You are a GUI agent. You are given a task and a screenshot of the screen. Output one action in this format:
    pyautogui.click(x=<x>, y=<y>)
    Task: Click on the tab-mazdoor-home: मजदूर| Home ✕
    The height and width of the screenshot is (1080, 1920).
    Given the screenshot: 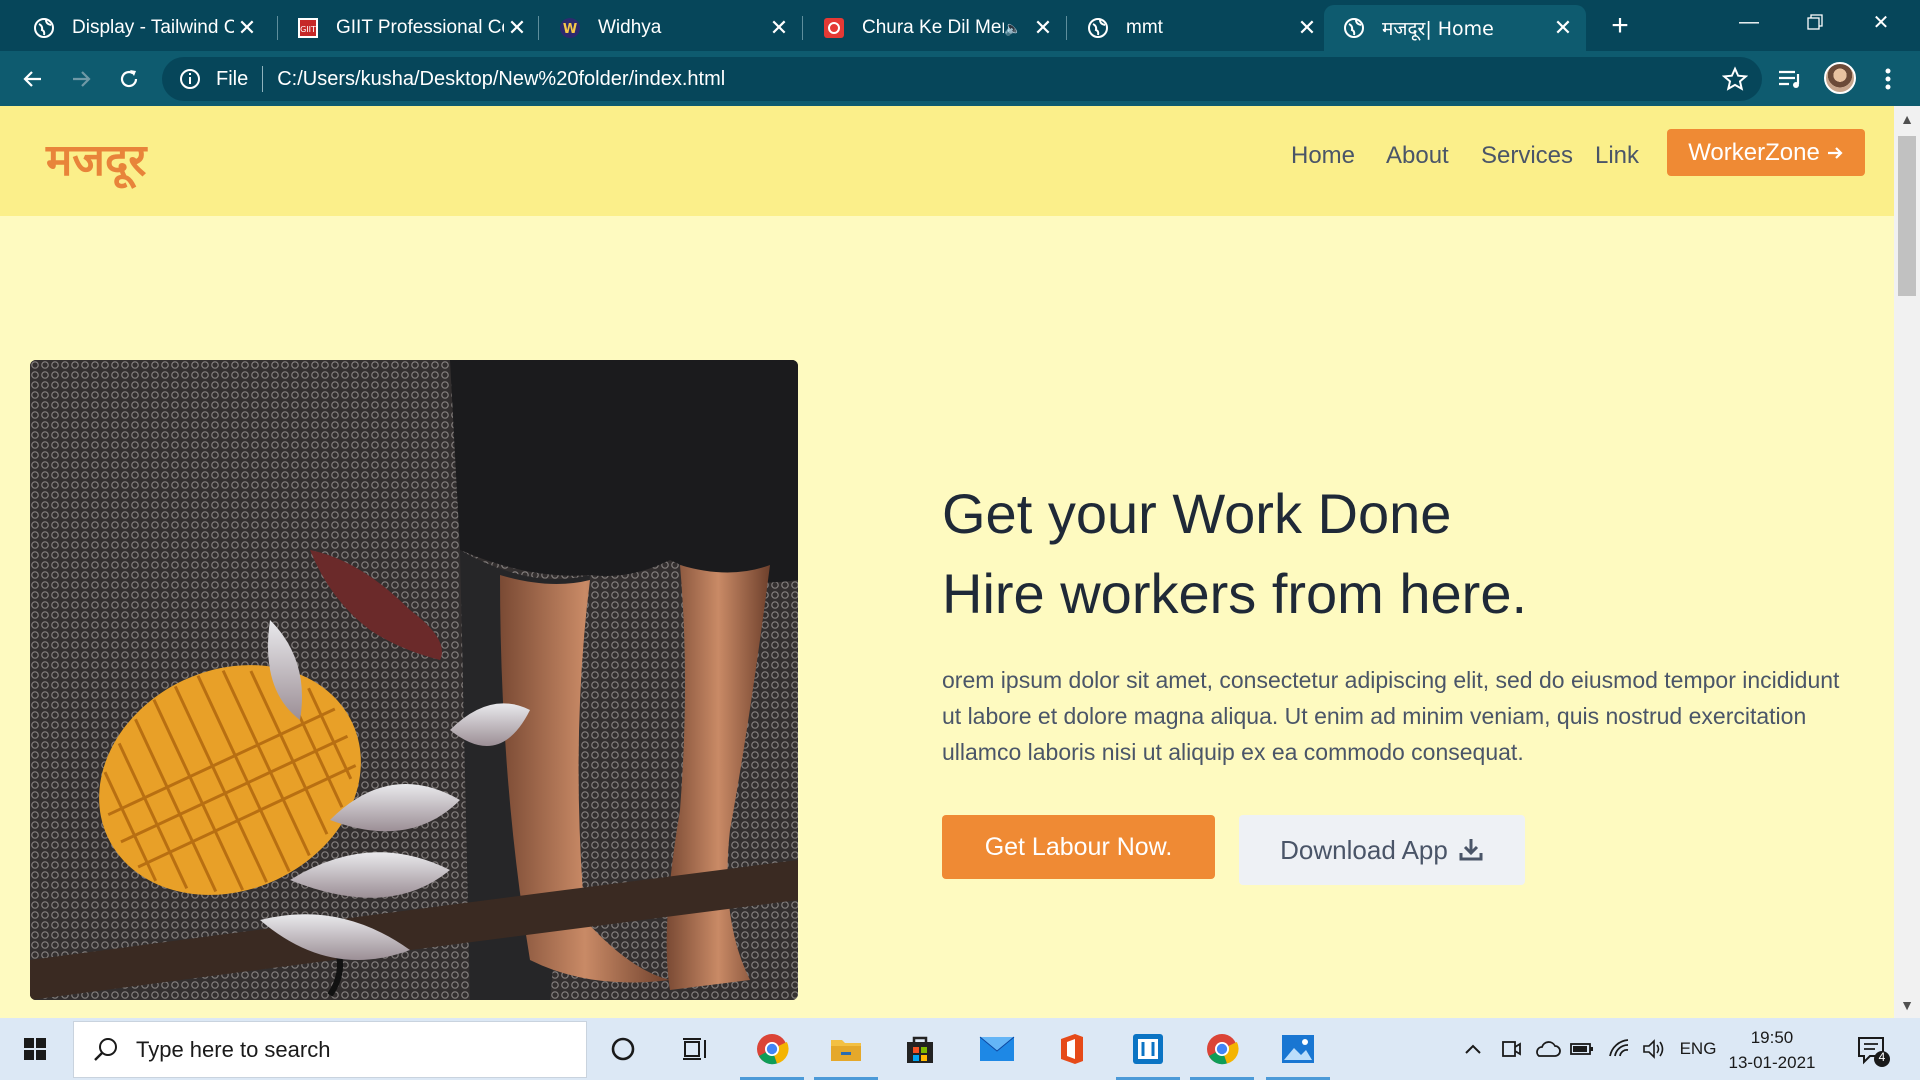 What is the action you would take?
    pyautogui.click(x=1455, y=28)
    